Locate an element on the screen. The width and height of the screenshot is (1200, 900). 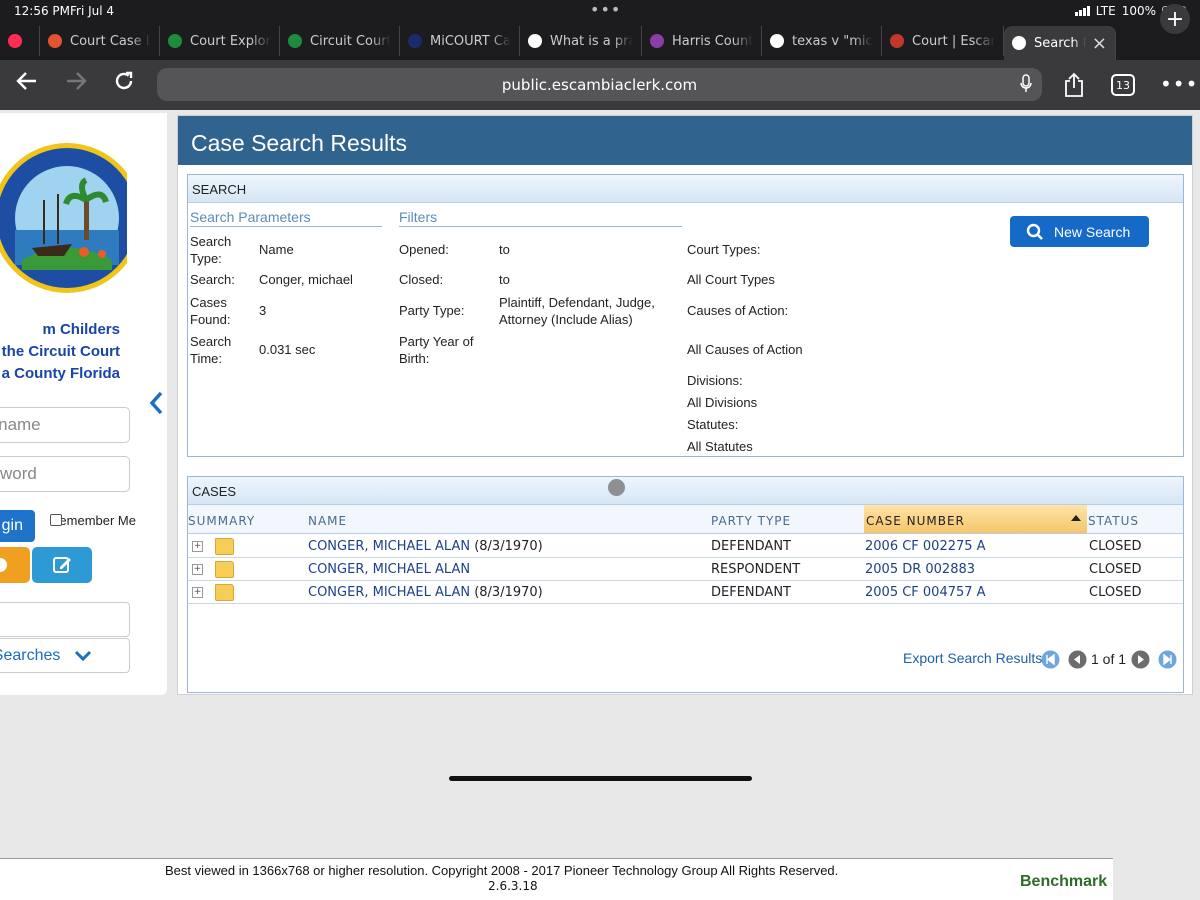
back-arrow-icon is located at coordinates (27, 84).